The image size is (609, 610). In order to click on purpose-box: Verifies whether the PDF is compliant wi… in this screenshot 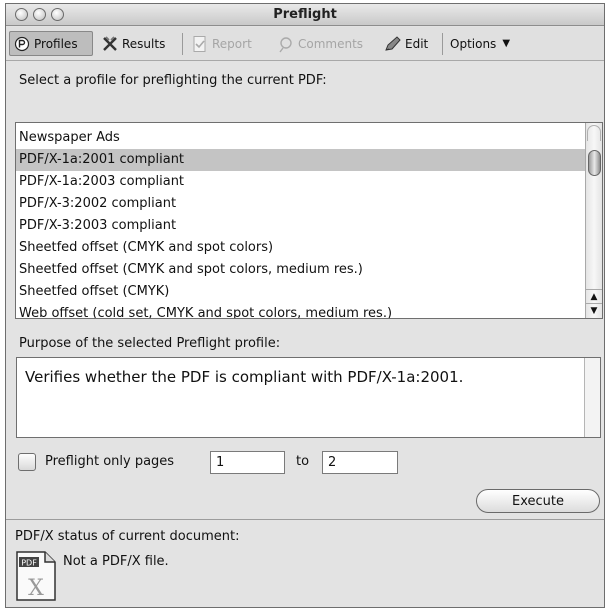, I will do `click(308, 397)`.